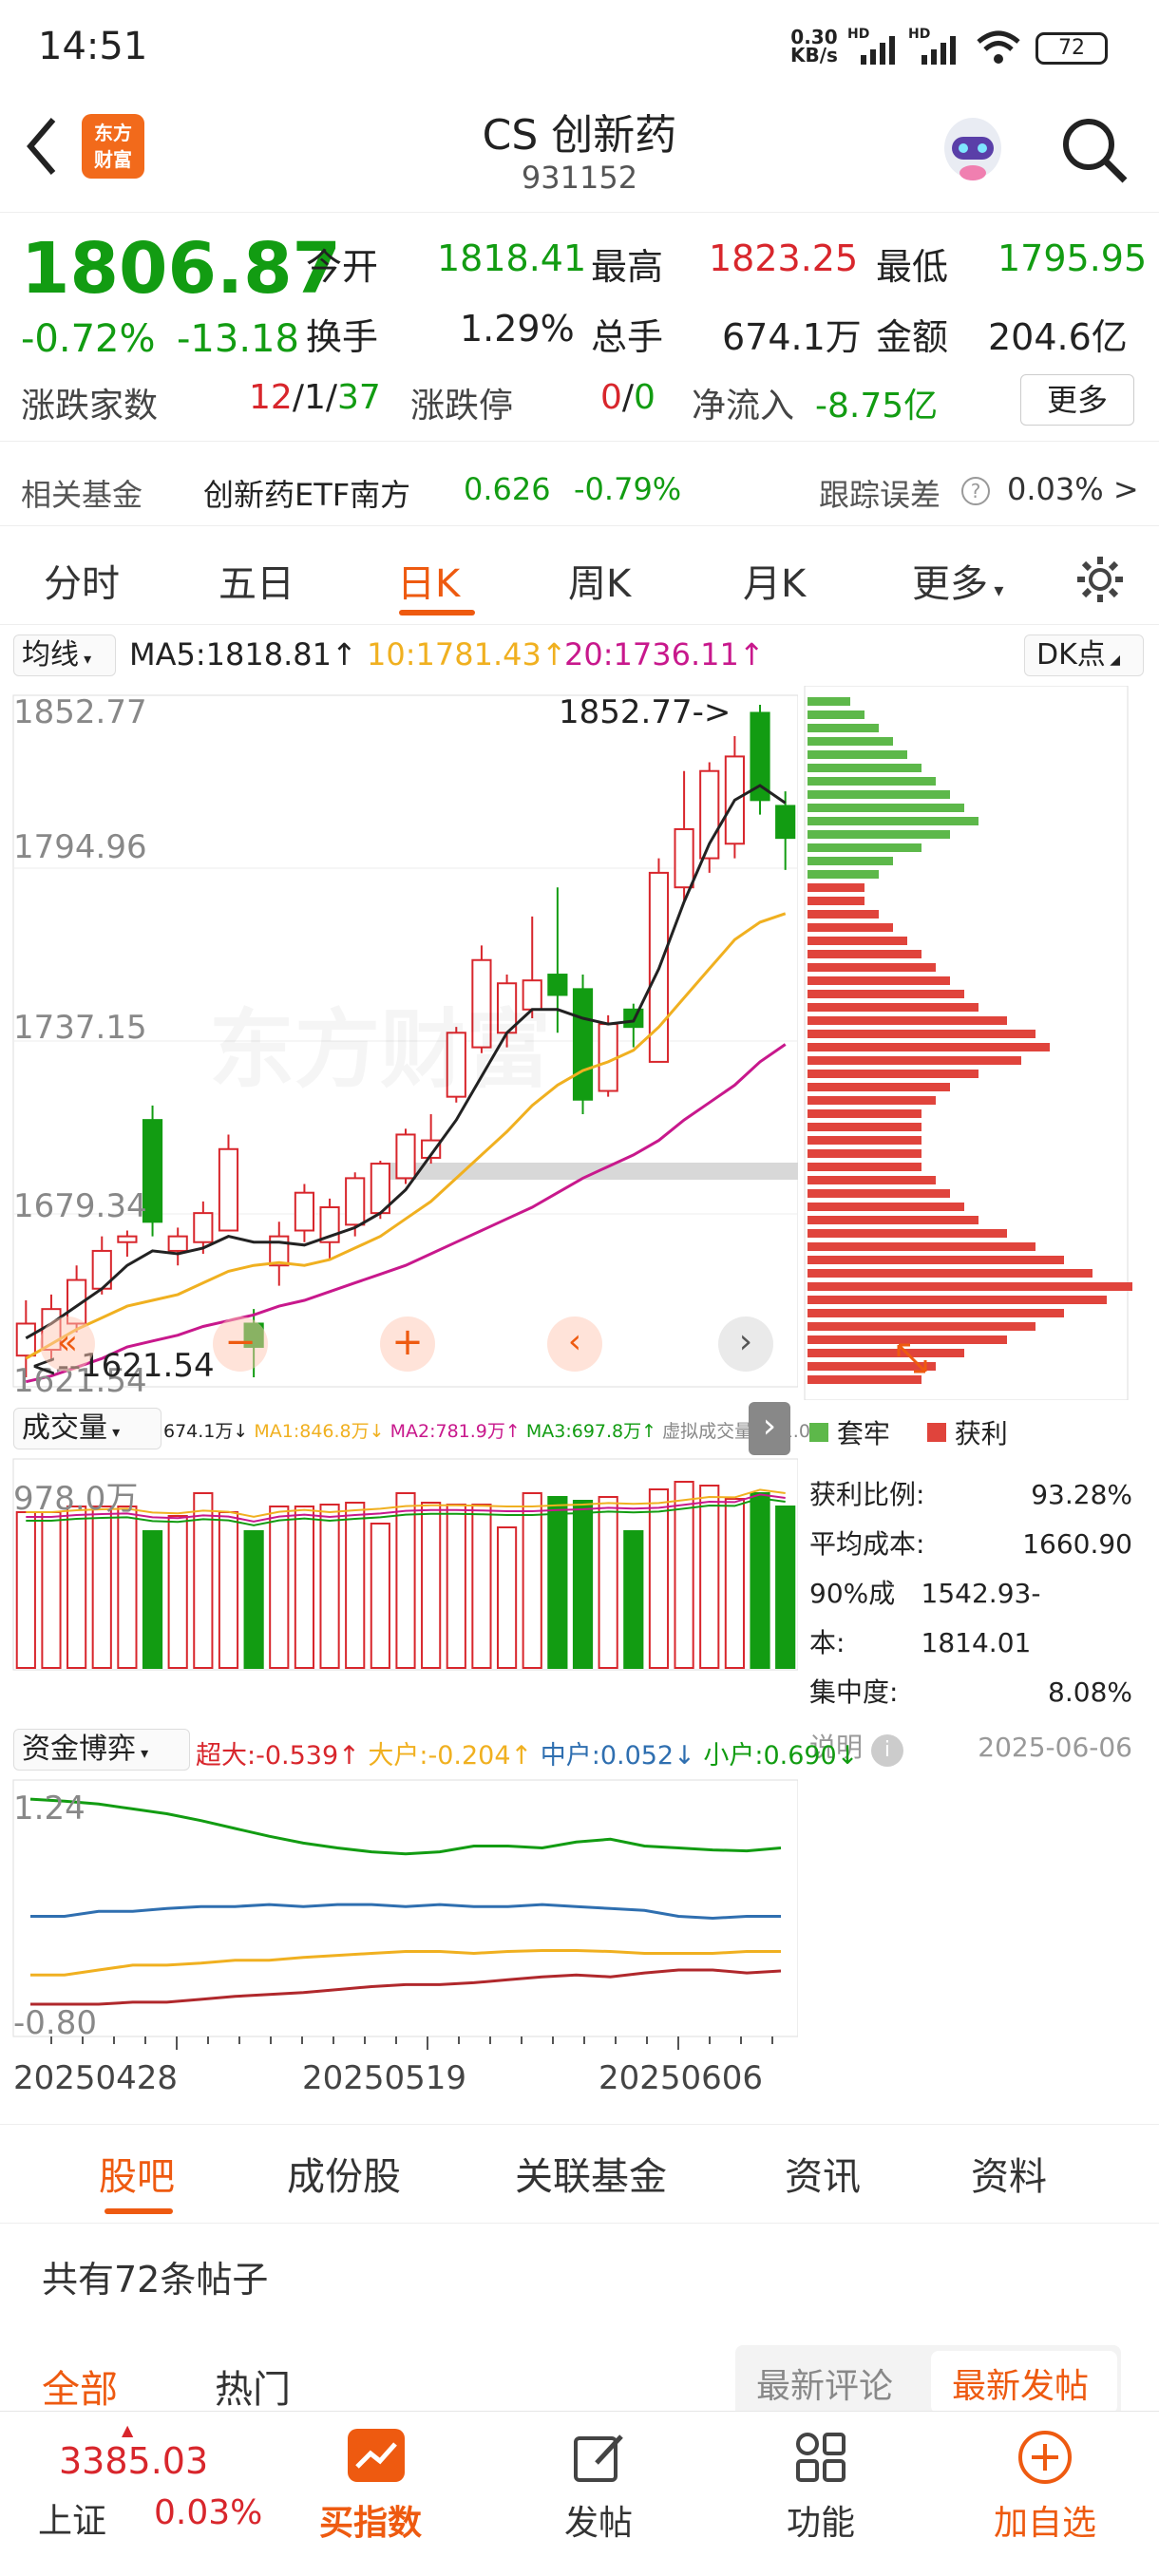 The width and height of the screenshot is (1159, 2576). What do you see at coordinates (256, 580) in the screenshot?
I see `tab-five-day: 五日` at bounding box center [256, 580].